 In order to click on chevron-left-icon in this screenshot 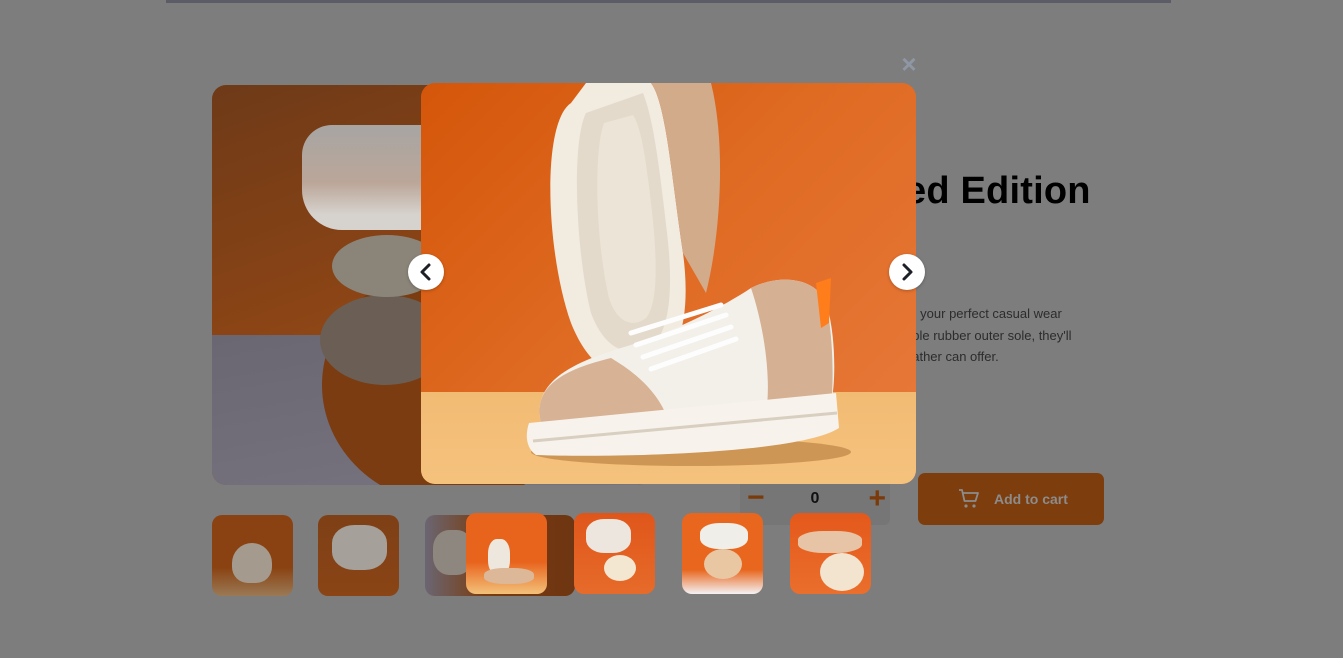, I will do `click(425, 272)`.